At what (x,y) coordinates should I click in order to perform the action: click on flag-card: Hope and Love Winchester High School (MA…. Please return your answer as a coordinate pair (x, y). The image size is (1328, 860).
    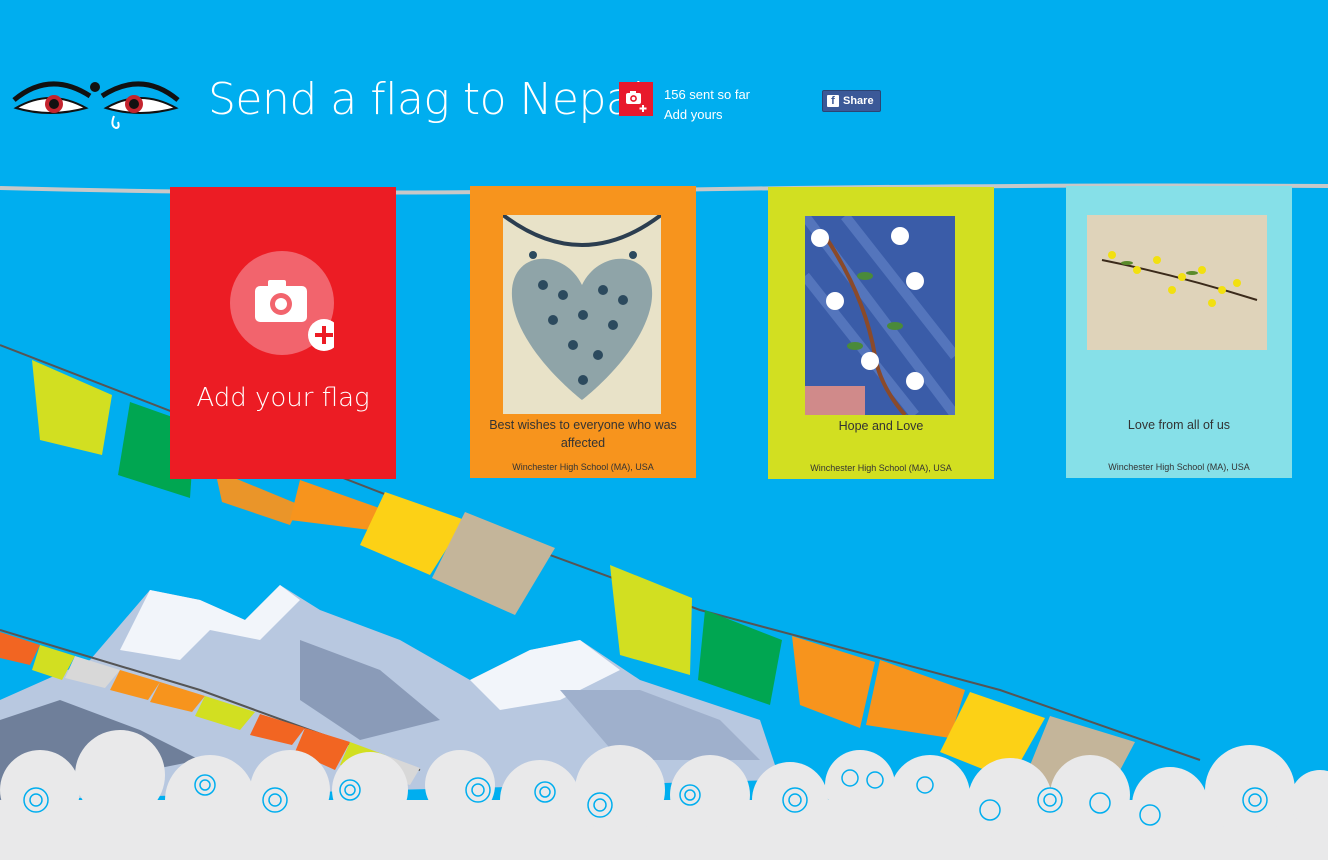
    Looking at the image, I should click on (881, 333).